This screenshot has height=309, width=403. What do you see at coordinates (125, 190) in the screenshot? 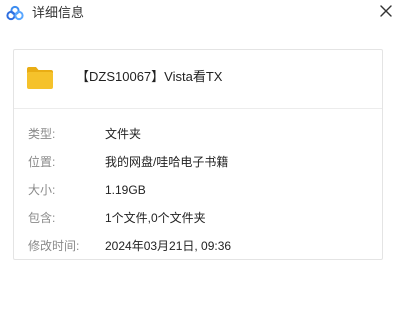
I see `property-value: 1.19GB` at bounding box center [125, 190].